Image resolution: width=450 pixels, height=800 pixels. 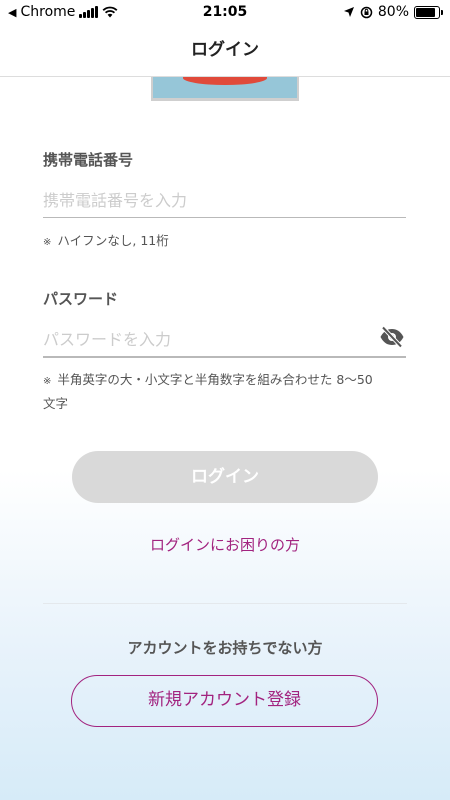 I want to click on password-note-line1: 半角英字の大・小文字と半角数字を組み合わせた 8〜50, so click(x=215, y=379).